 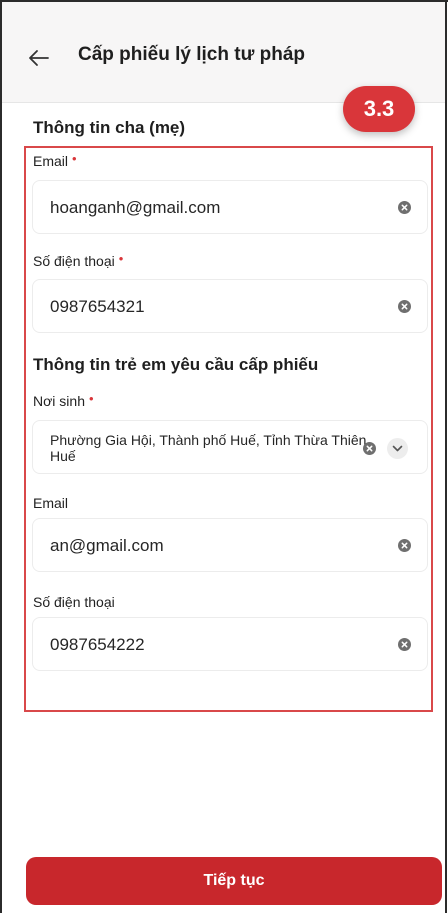 What do you see at coordinates (59, 401) in the screenshot?
I see `birthplace-label-text: Nơi sinh` at bounding box center [59, 401].